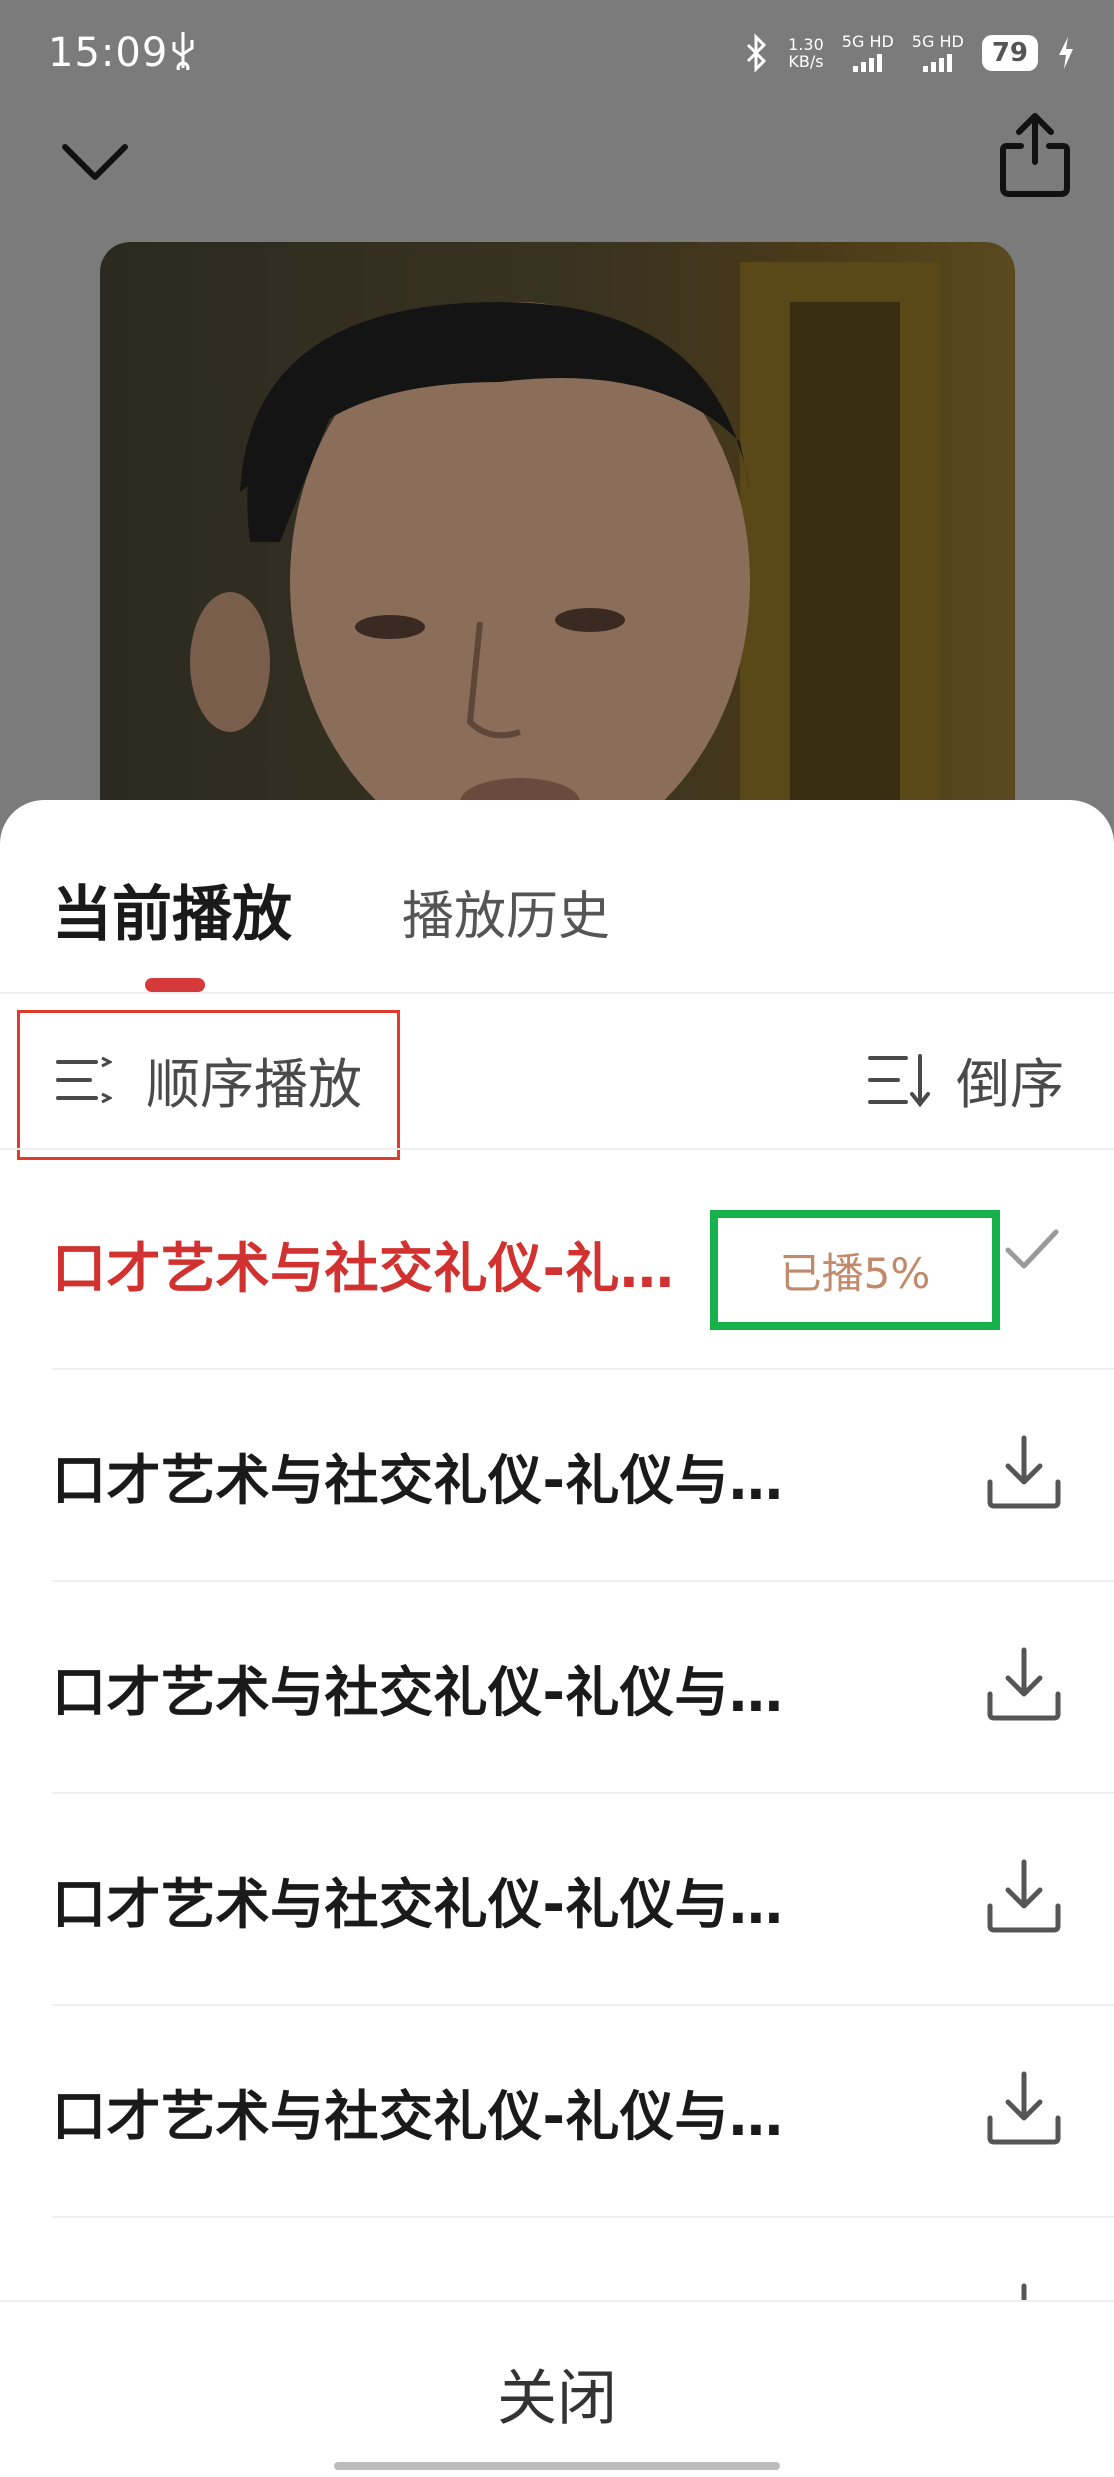 The image size is (1114, 2477). I want to click on charging-icon, so click(1066, 53).